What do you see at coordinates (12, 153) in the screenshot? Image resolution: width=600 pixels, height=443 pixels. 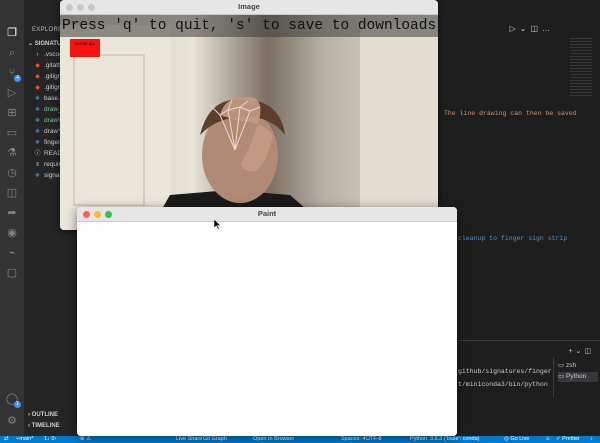 I see `testing-icon: ⚗` at bounding box center [12, 153].